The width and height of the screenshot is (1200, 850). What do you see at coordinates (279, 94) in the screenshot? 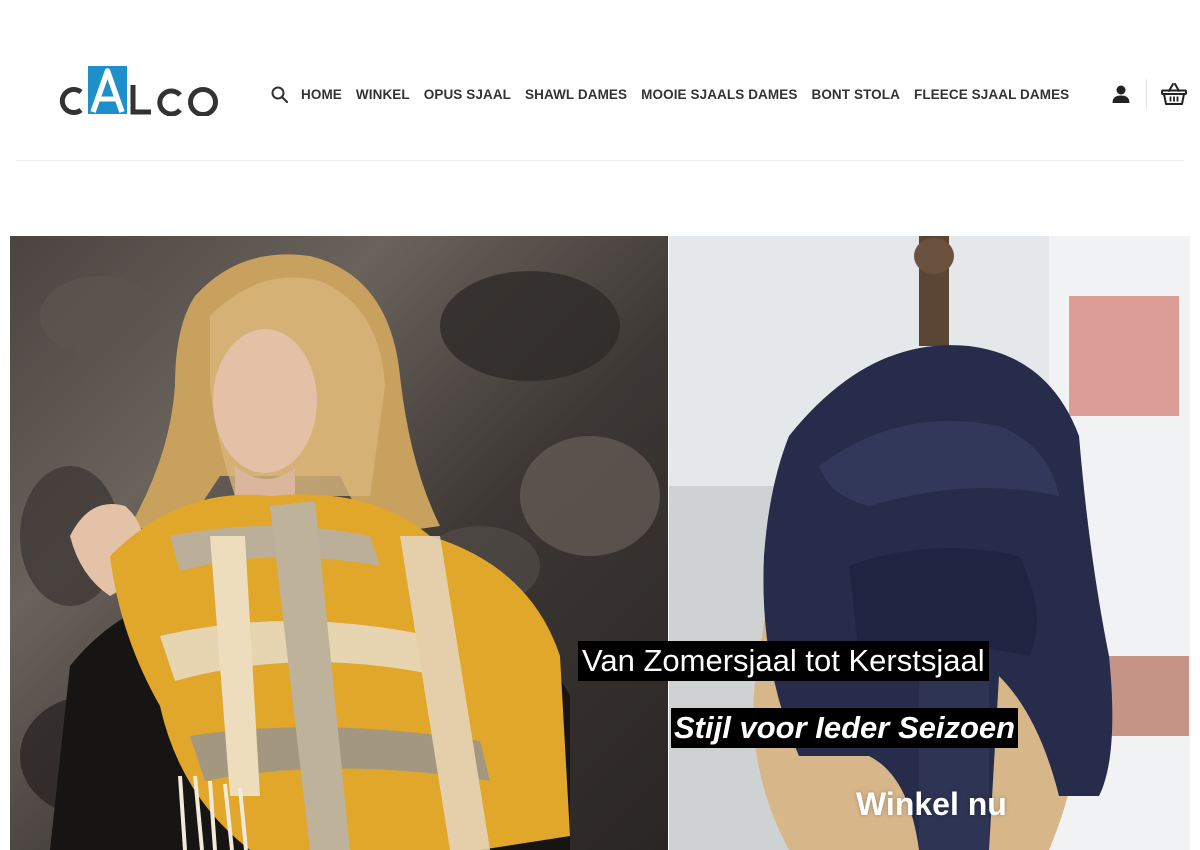
I see `search-icon` at bounding box center [279, 94].